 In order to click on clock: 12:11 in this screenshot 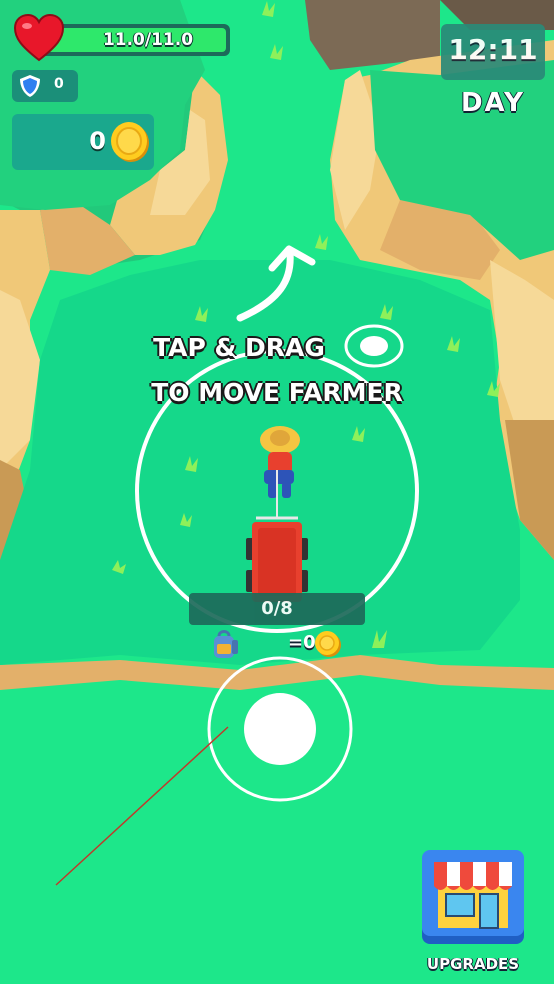, I will do `click(493, 52)`.